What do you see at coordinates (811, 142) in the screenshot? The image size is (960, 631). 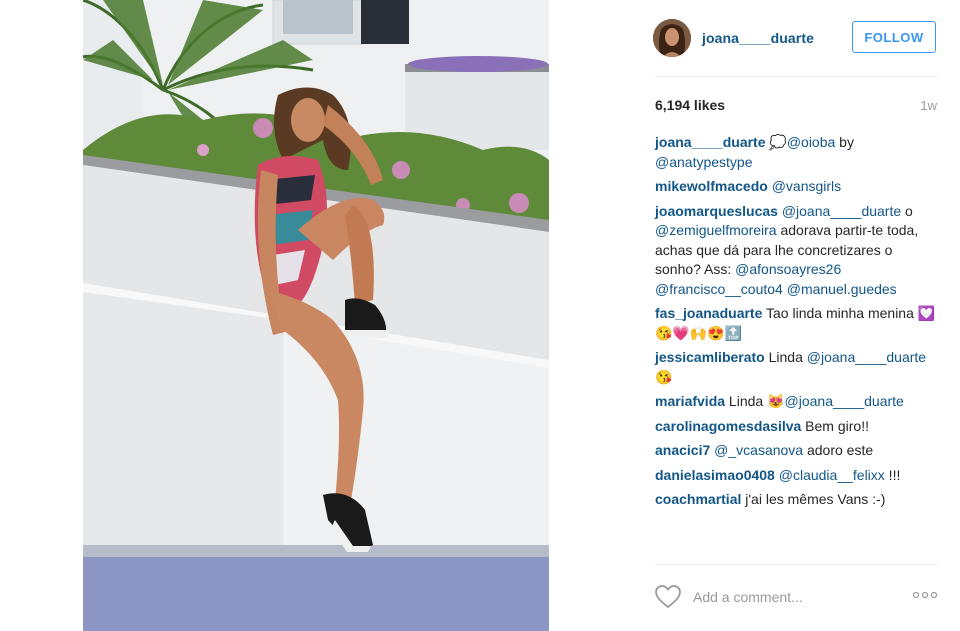 I see `comment-mention: @oioba` at bounding box center [811, 142].